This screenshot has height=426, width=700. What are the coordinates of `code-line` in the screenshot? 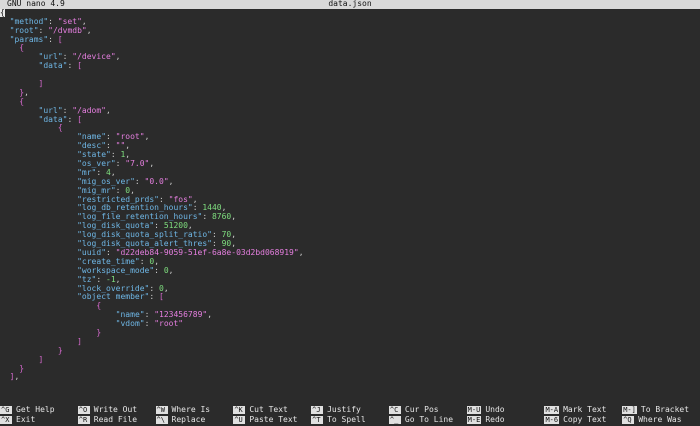 It's located at (350, 75).